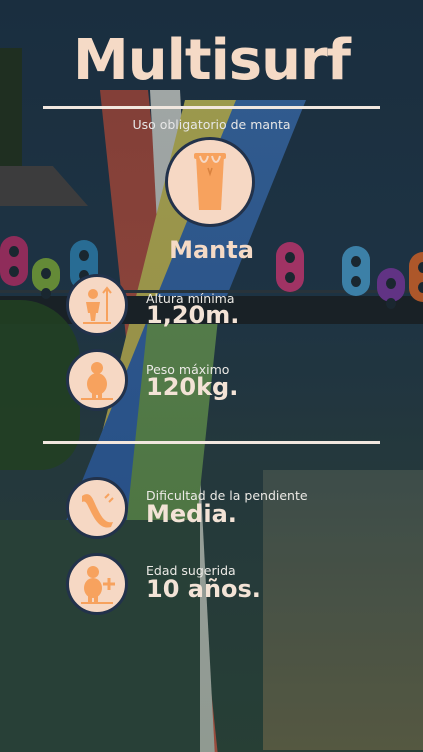 The height and width of the screenshot is (752, 423). Describe the element at coordinates (211, 250) in the screenshot. I see `equipment-label: Manta` at that location.